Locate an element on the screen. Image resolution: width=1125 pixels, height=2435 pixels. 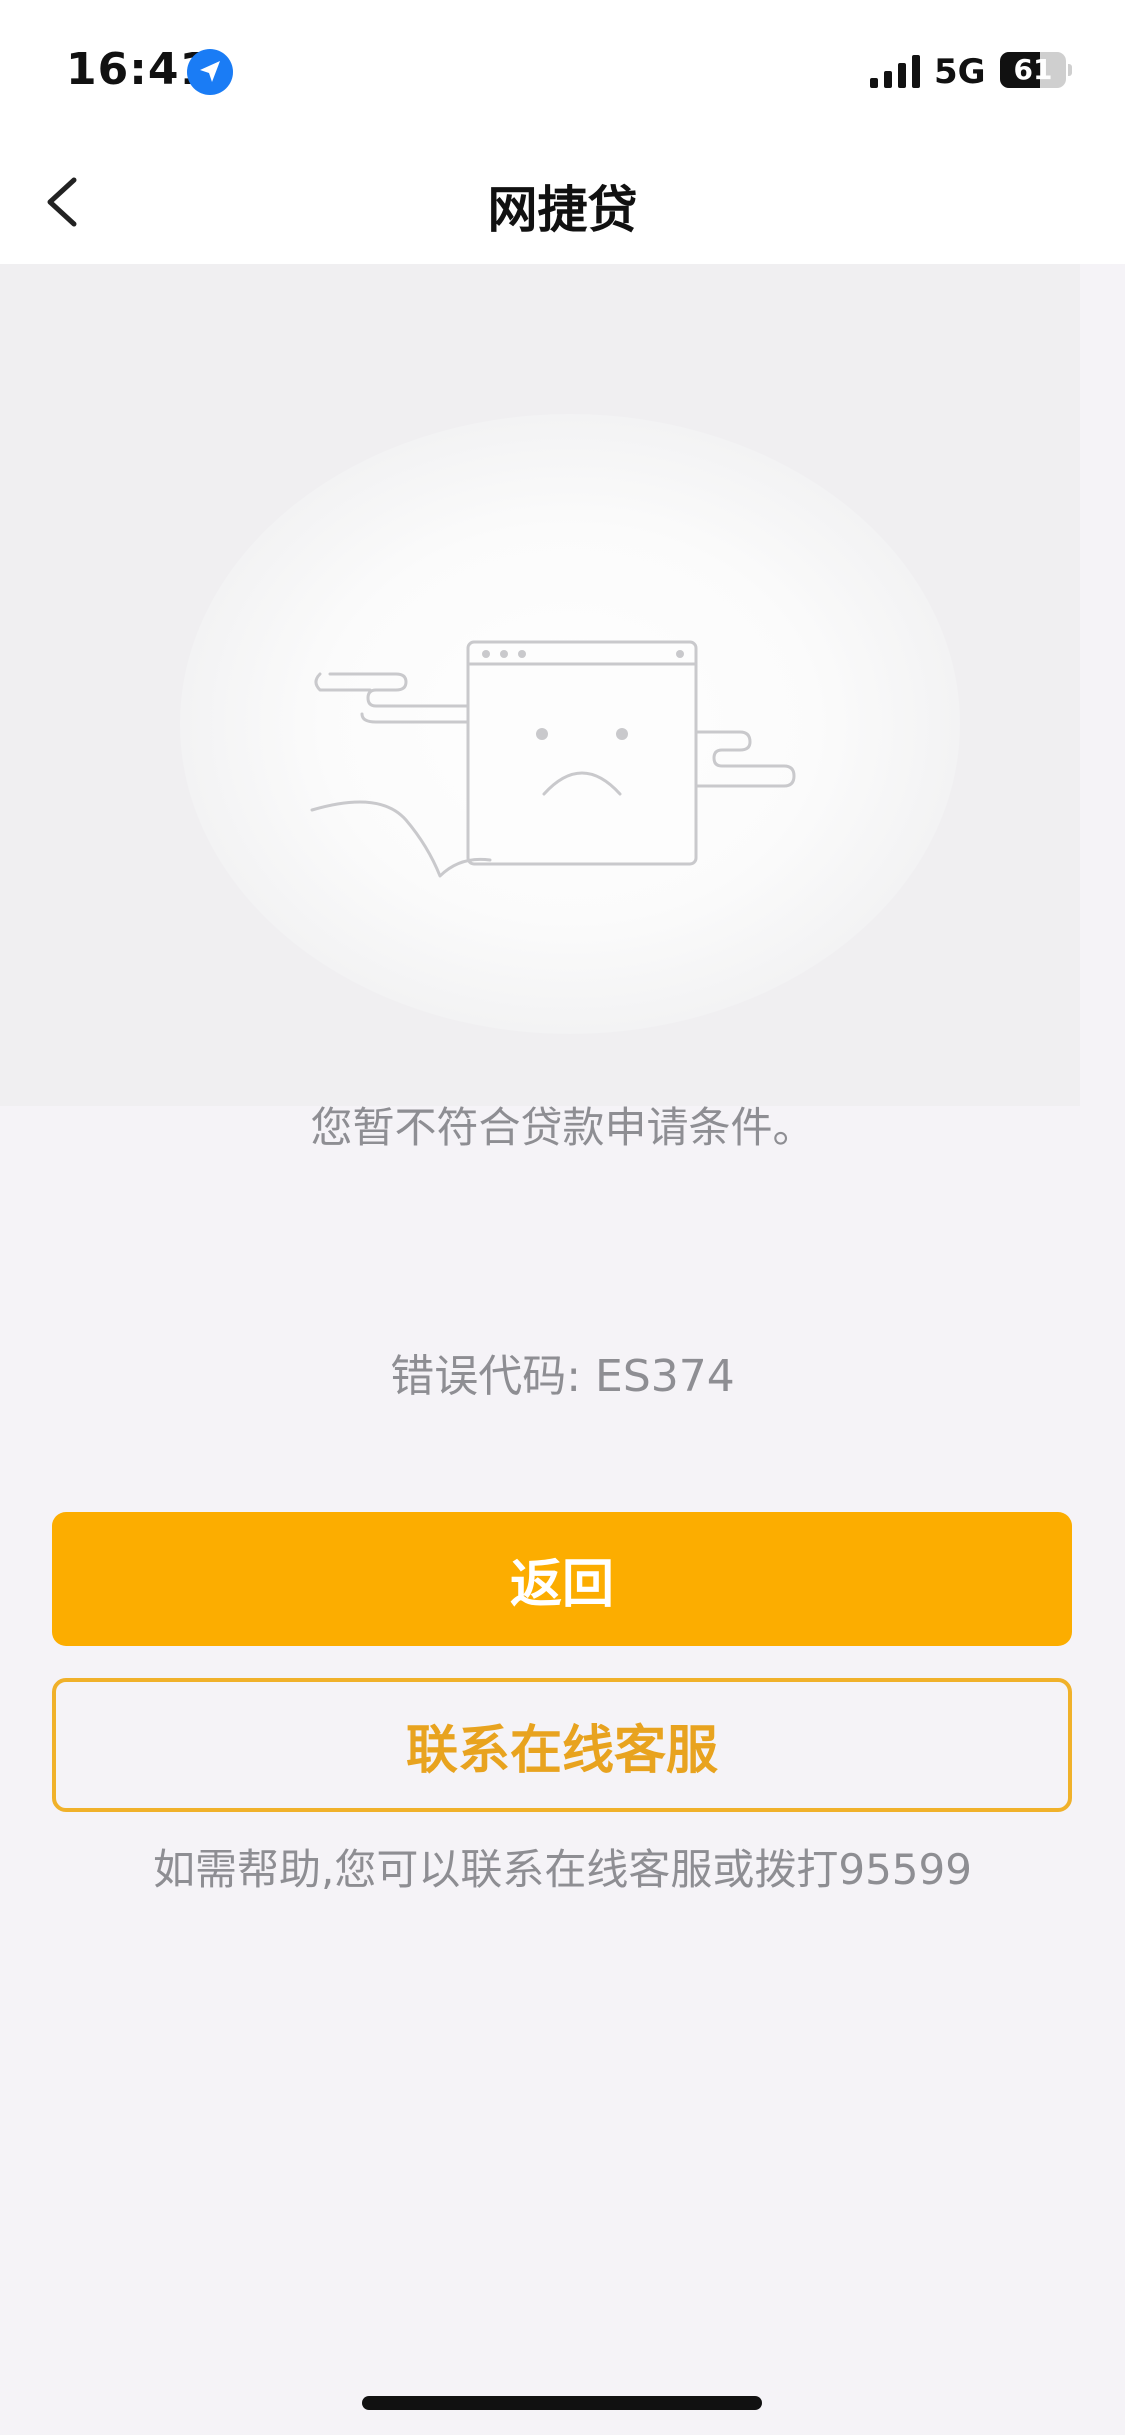
home-indicator is located at coordinates (562, 2403).